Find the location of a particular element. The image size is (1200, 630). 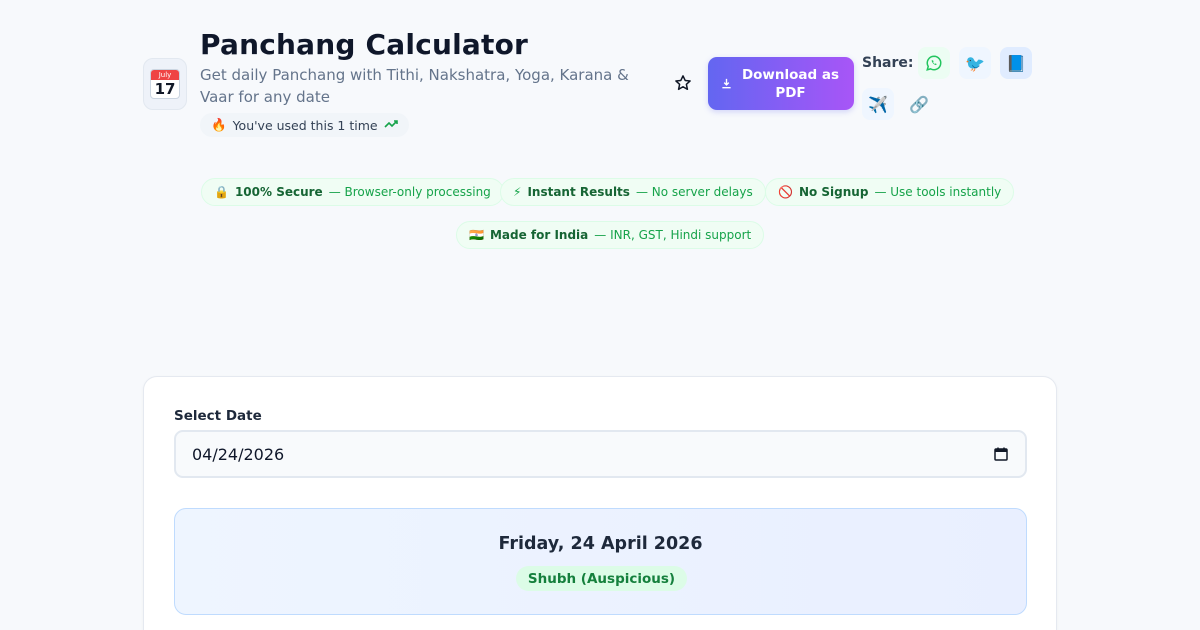

download-pdf-button: Download as PDF is located at coordinates (781, 83).